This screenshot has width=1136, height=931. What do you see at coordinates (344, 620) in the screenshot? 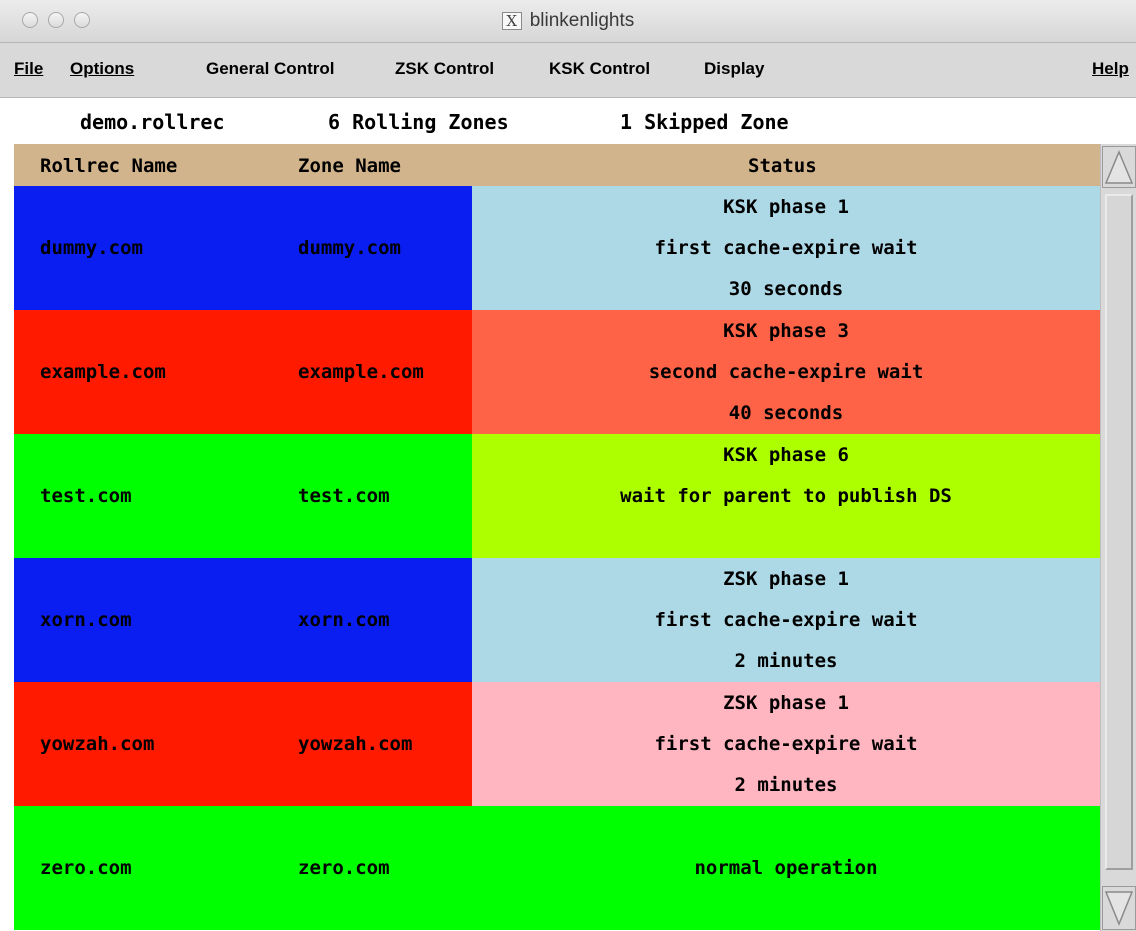
I see `zone-name: xorn.com` at bounding box center [344, 620].